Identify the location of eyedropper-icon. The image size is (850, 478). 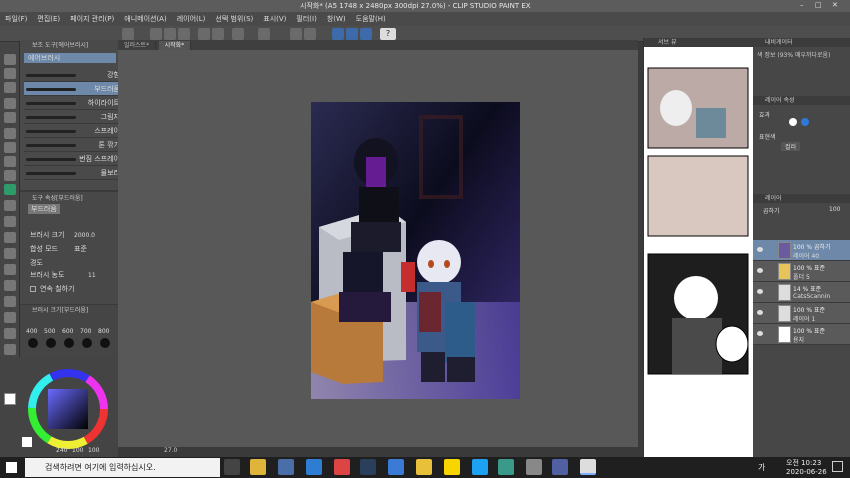
(10, 133).